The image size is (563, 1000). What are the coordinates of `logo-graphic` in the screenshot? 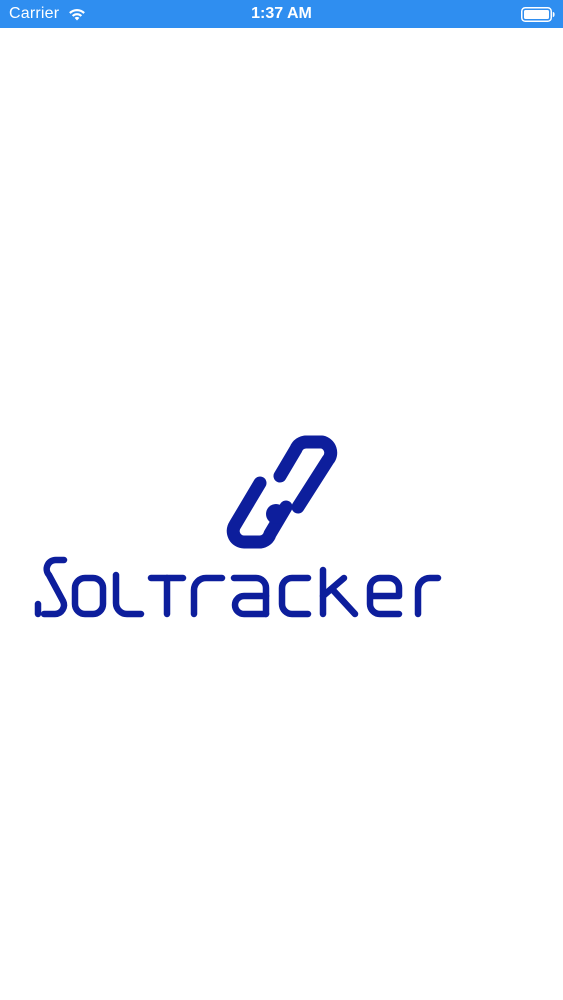 It's located at (238, 526).